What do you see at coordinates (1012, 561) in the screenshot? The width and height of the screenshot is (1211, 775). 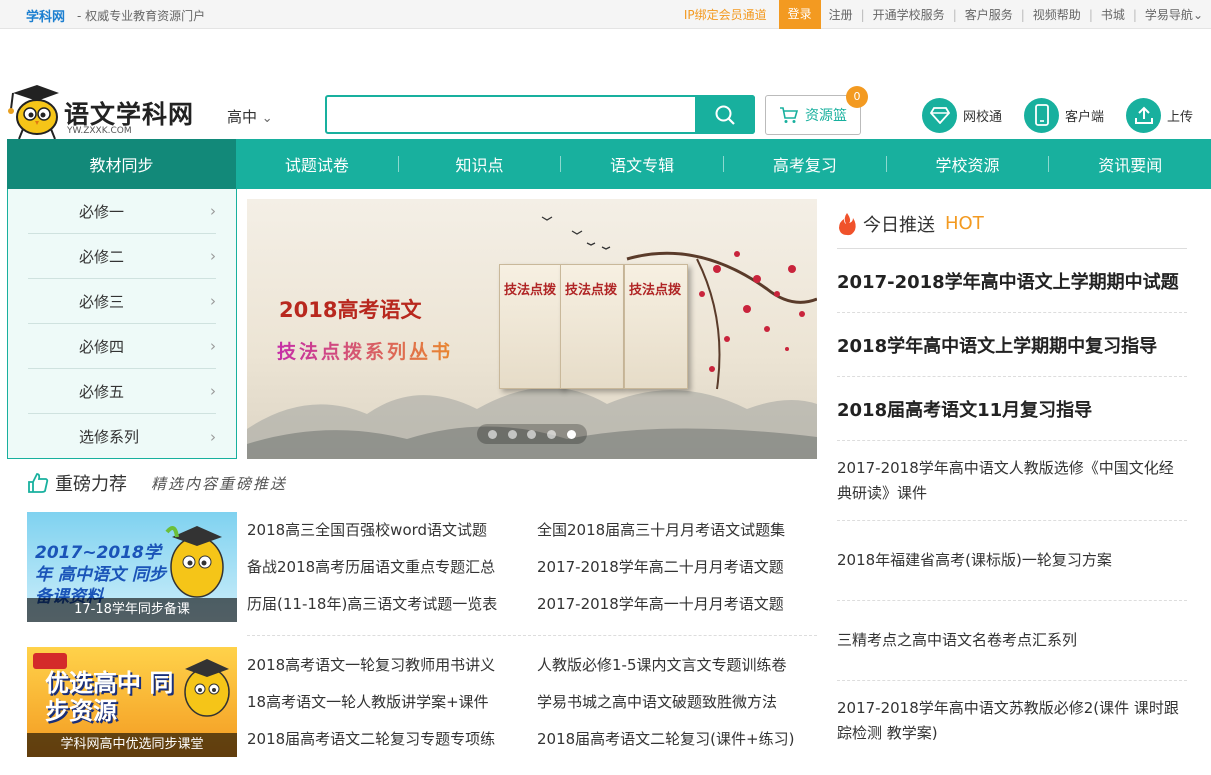 I see `today-push-item: 2018年福建省高考(课标版)一轮复习方案` at bounding box center [1012, 561].